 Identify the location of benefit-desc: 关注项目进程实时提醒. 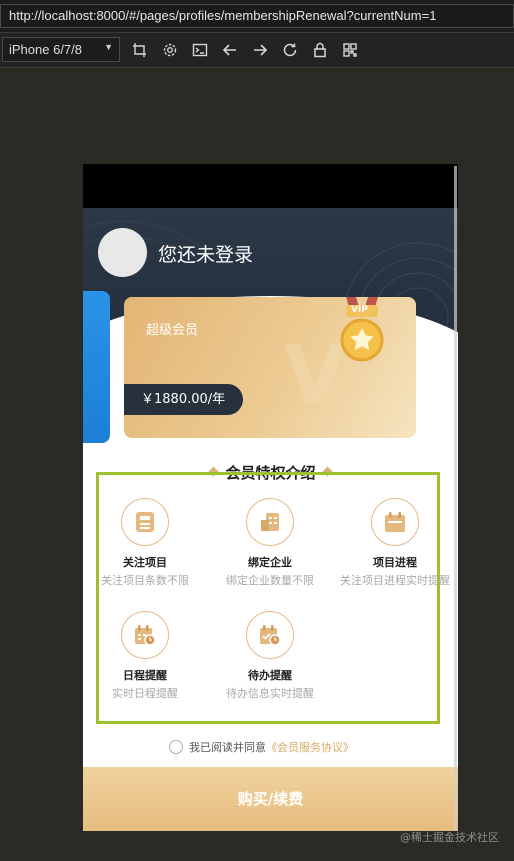
(395, 580).